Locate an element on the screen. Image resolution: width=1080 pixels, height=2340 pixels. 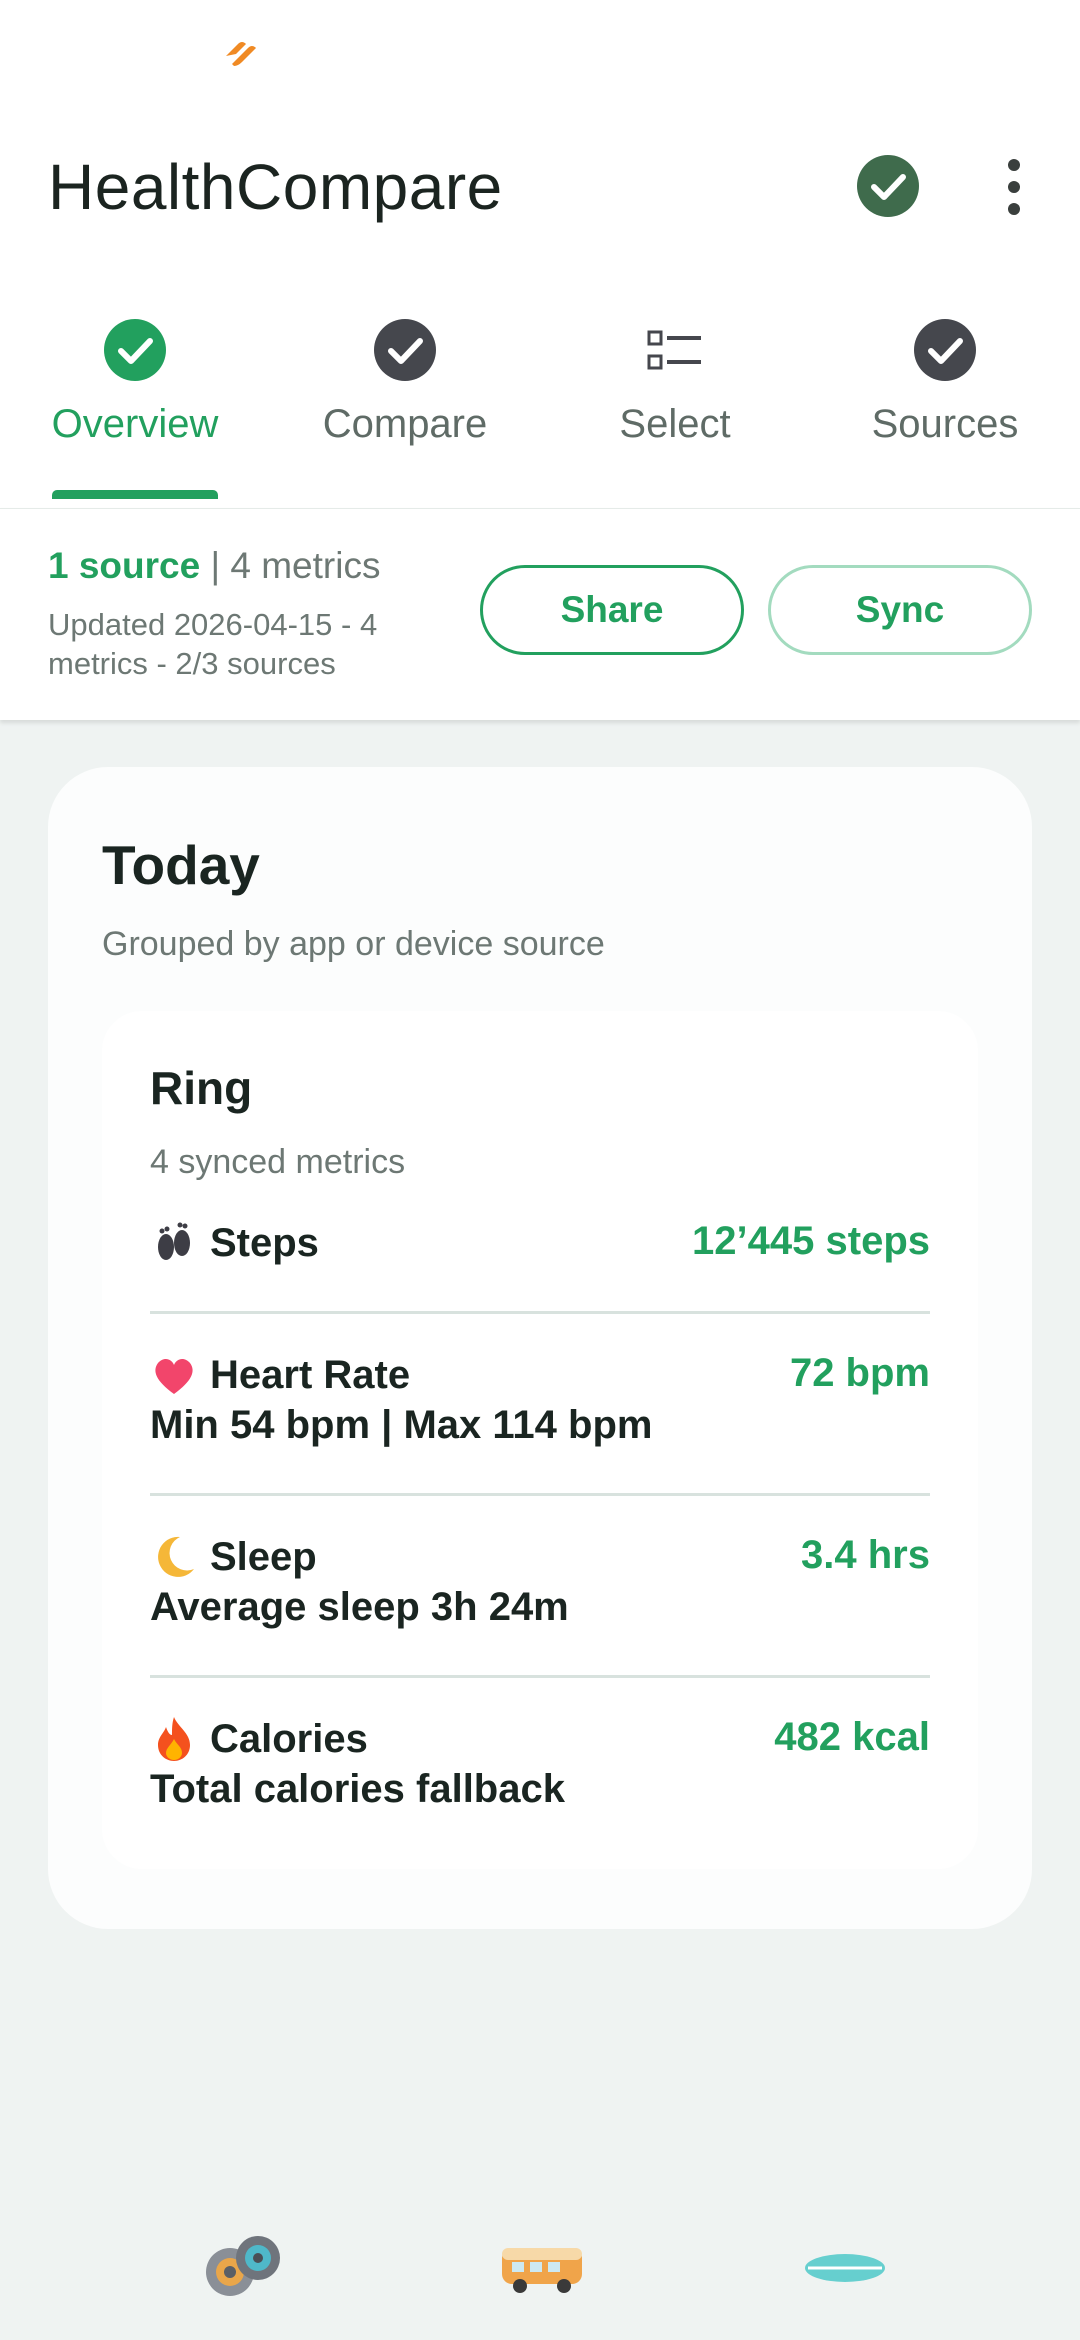
summary-counts: 1 source | 4 metrics is located at coordinates (214, 566).